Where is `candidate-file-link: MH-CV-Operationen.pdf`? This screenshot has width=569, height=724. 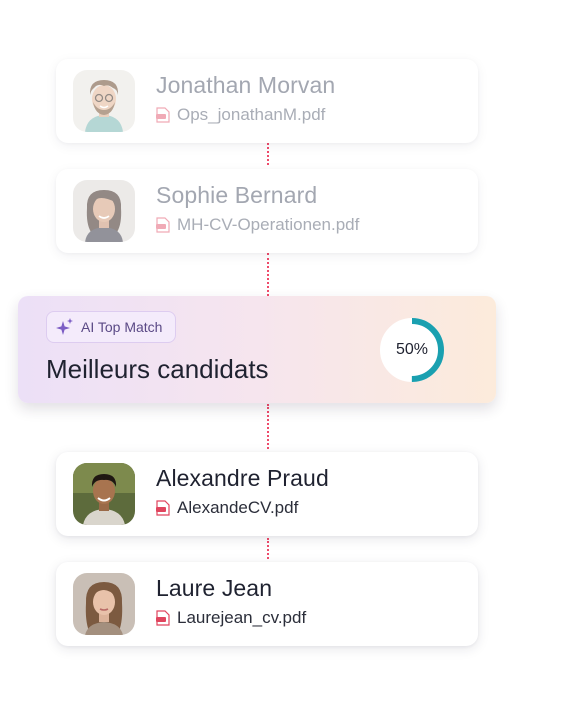 candidate-file-link: MH-CV-Operationen.pdf is located at coordinates (257, 225).